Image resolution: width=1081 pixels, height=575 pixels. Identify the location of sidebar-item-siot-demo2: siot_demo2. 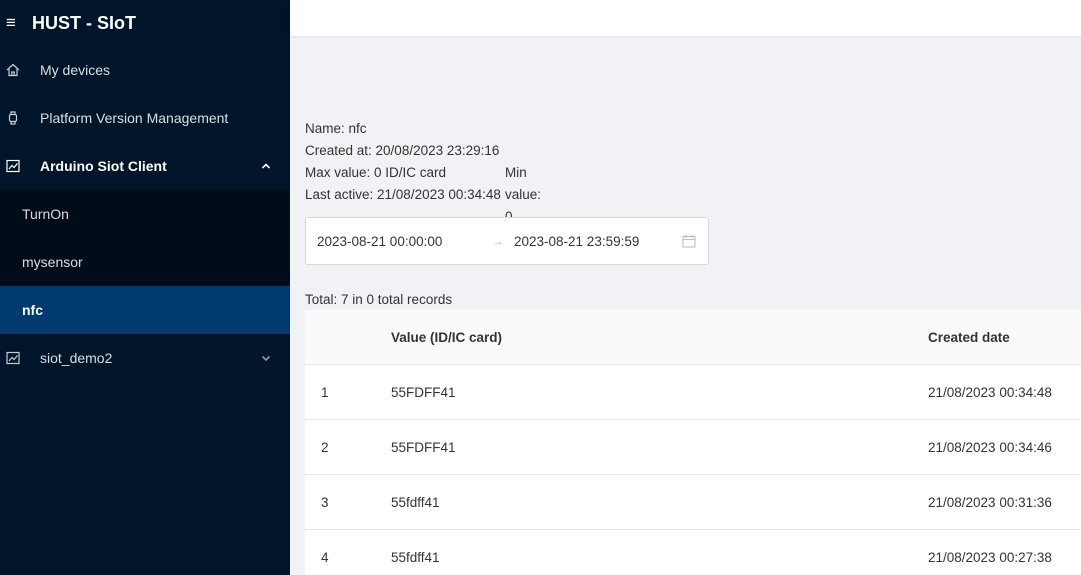
(145, 358).